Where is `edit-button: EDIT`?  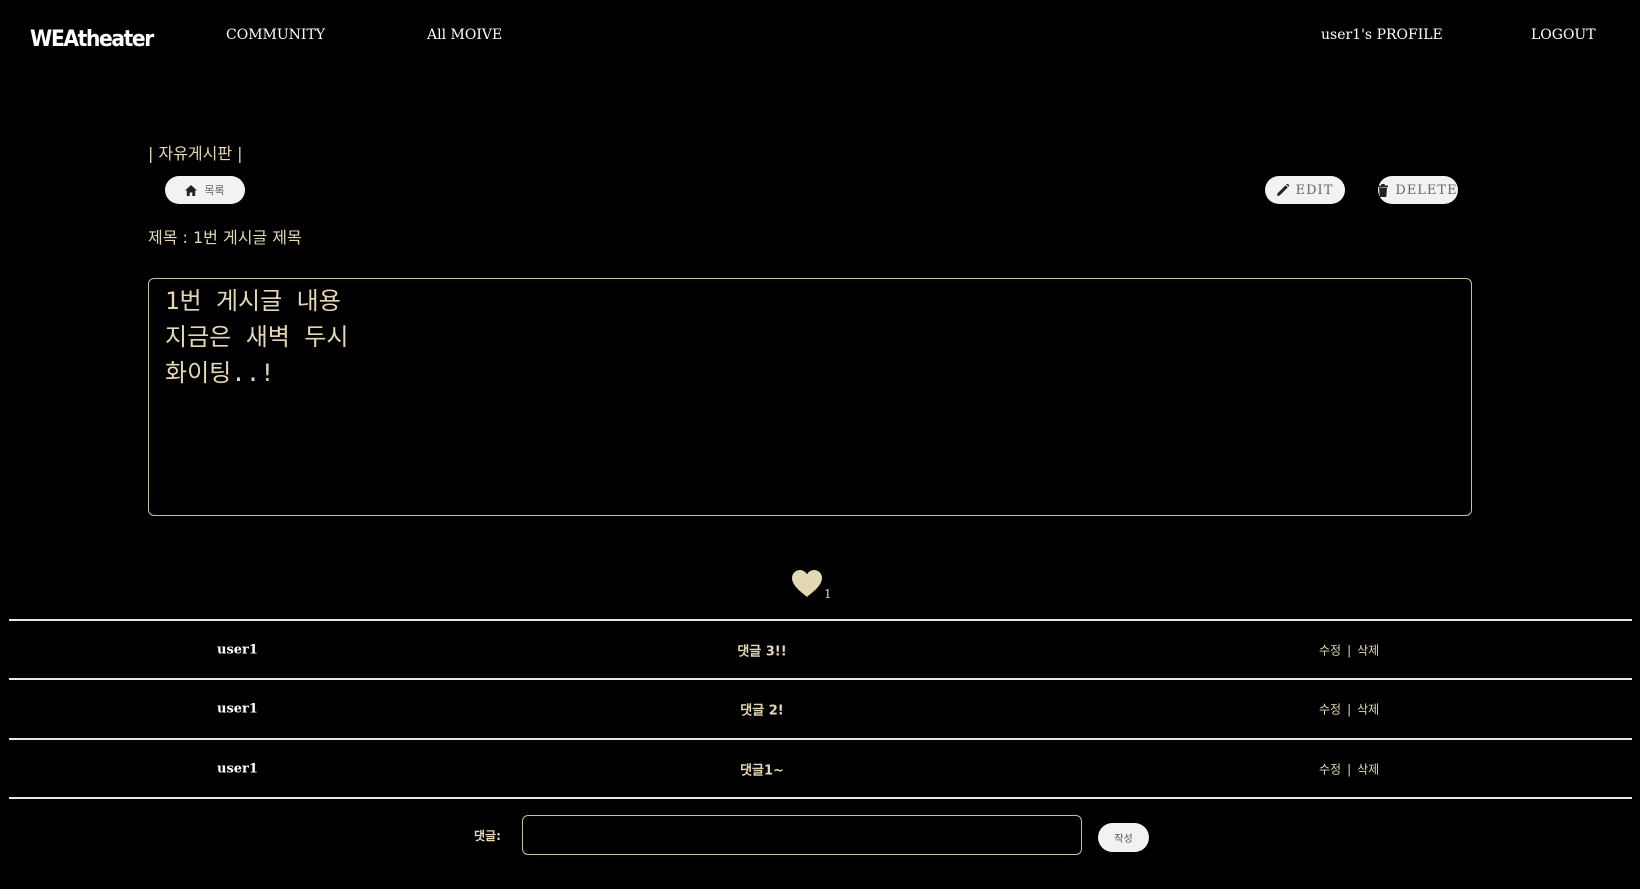 edit-button: EDIT is located at coordinates (1305, 190).